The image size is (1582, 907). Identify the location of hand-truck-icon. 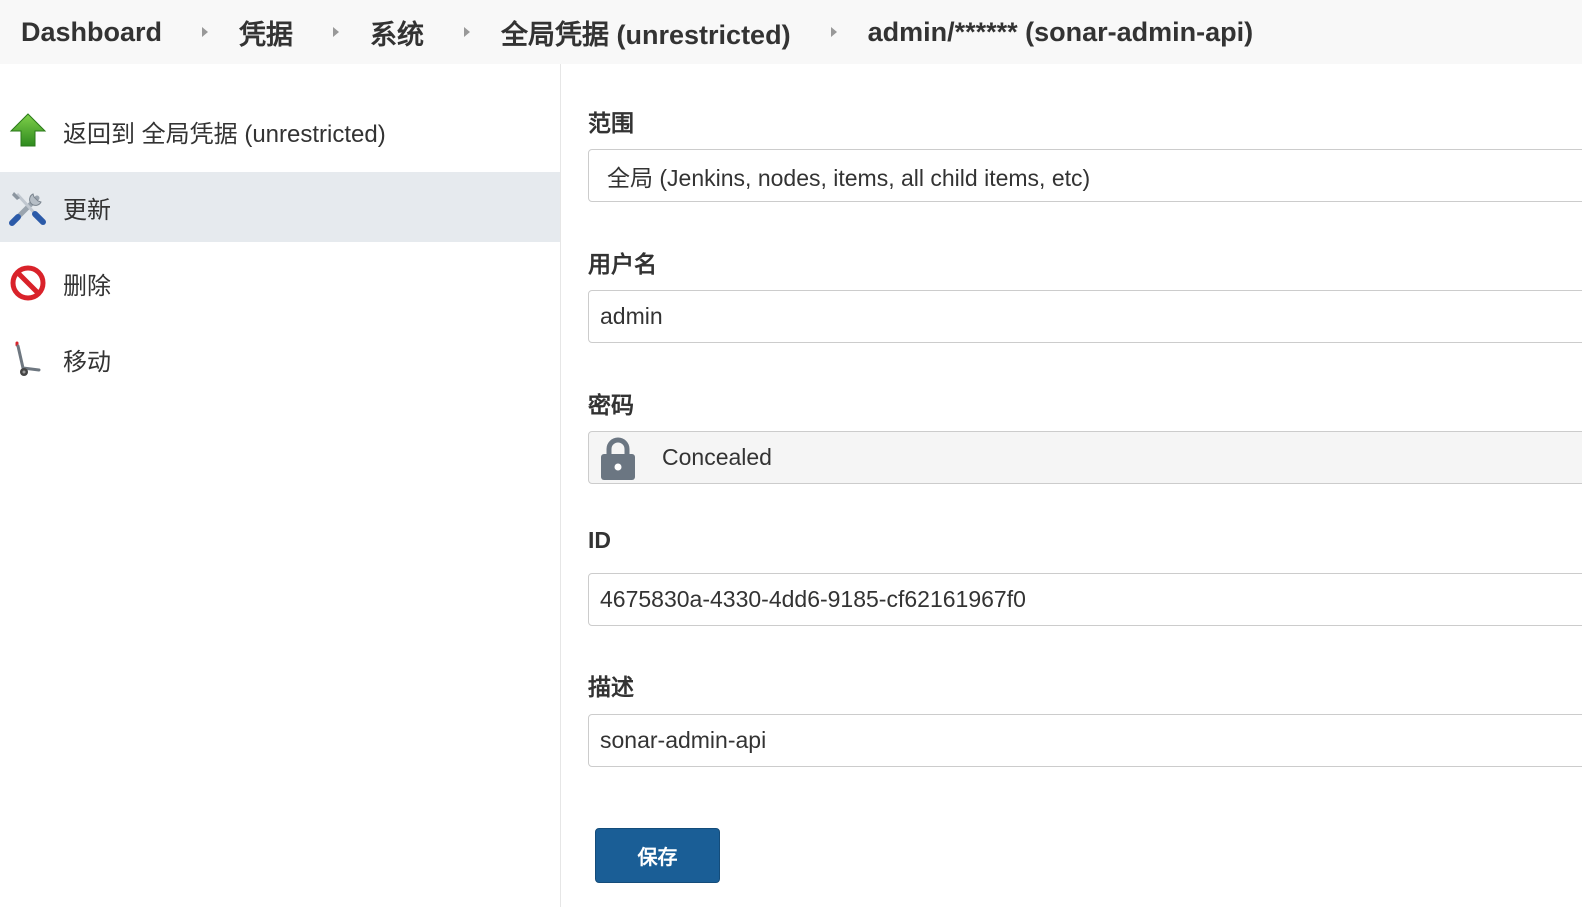
(28, 358).